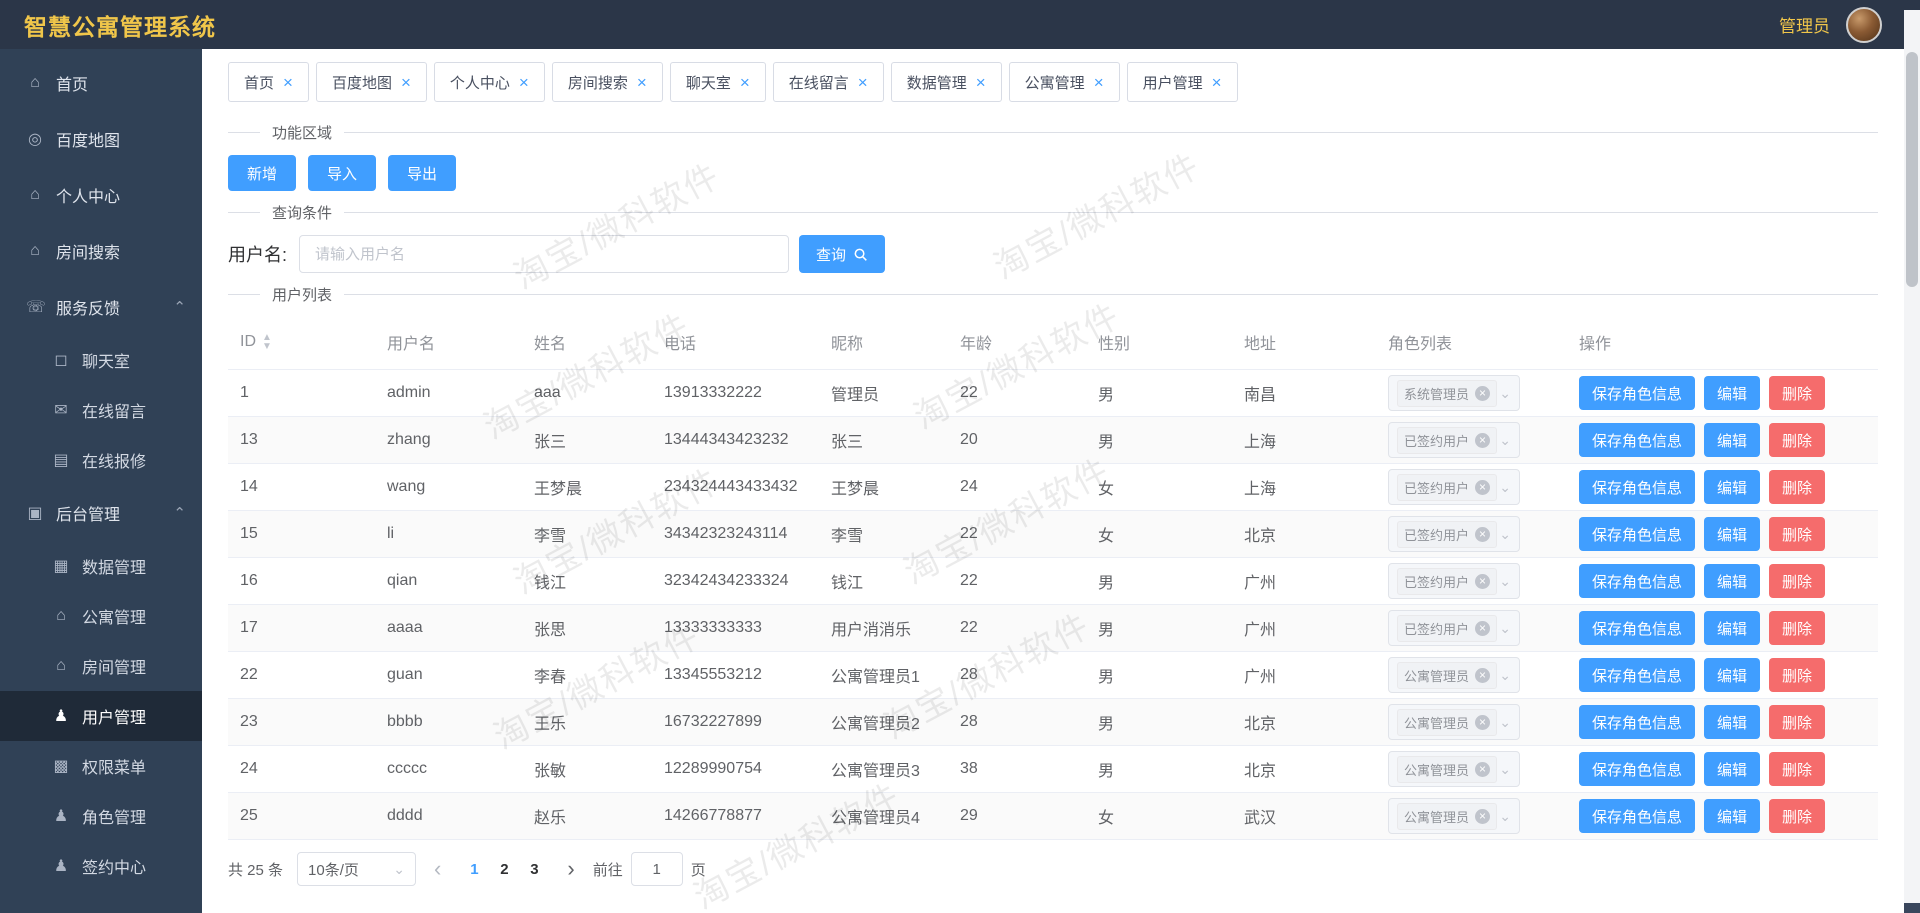 This screenshot has height=913, width=1920. What do you see at coordinates (267, 346) in the screenshot?
I see `sort-desc-icon: ▼` at bounding box center [267, 346].